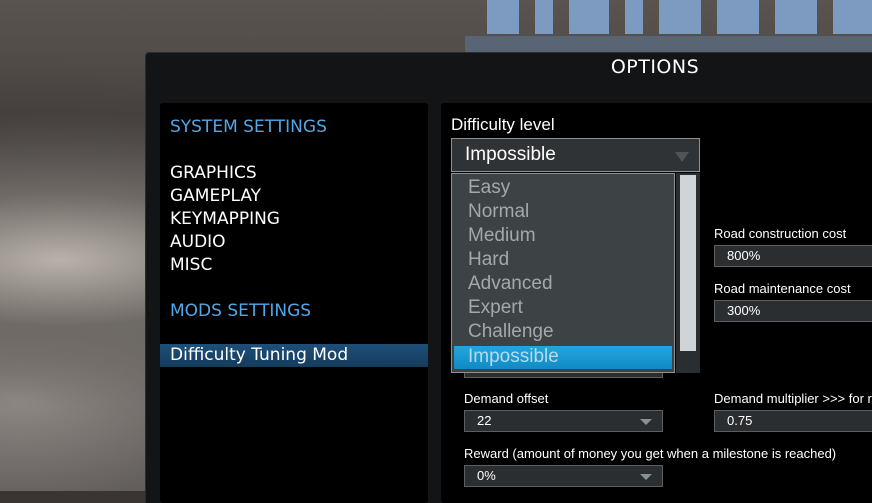  What do you see at coordinates (502, 236) in the screenshot?
I see `difficulty-option-medium: Medium` at bounding box center [502, 236].